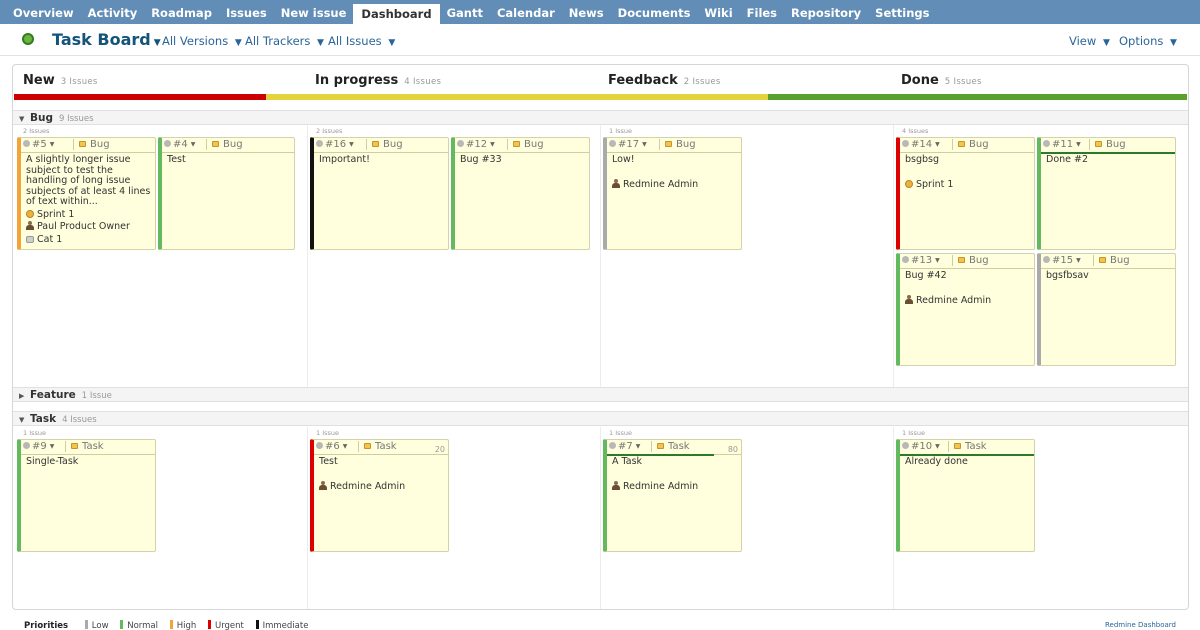 This screenshot has height=630, width=1200. Describe the element at coordinates (624, 446) in the screenshot. I see `issue-id-menu: #7 ▼` at that location.